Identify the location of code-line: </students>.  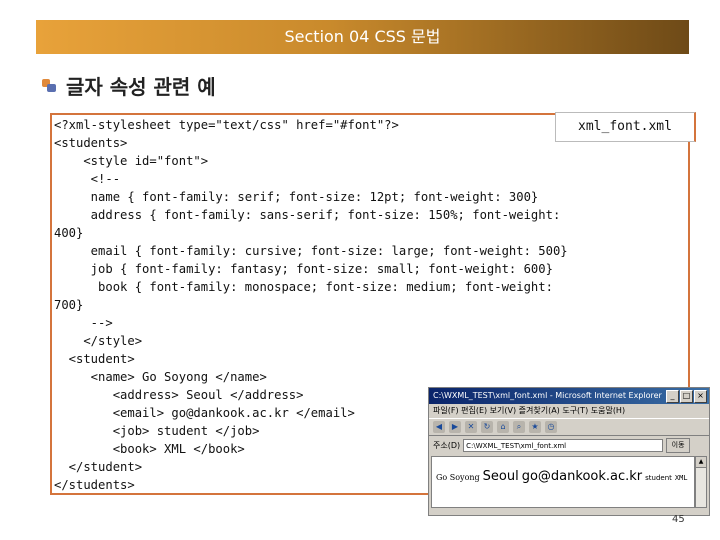
(94, 485).